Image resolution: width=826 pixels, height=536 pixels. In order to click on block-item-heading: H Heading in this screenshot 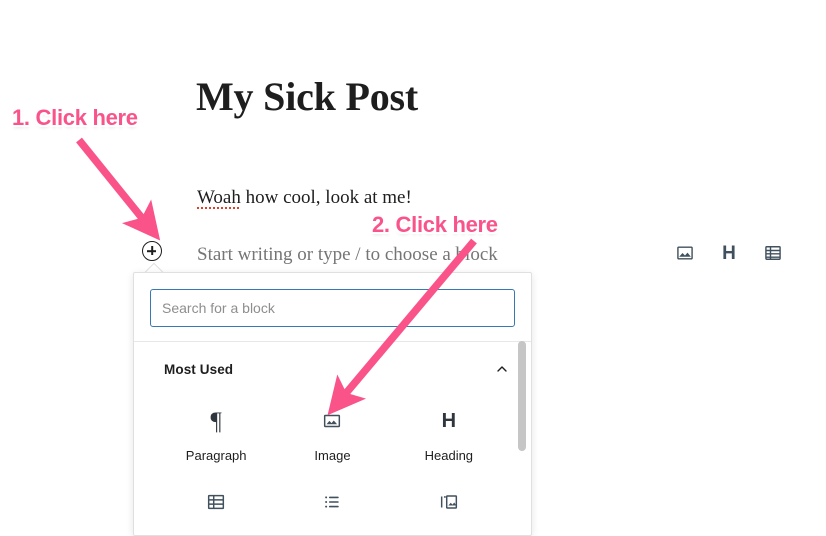, I will do `click(449, 433)`.